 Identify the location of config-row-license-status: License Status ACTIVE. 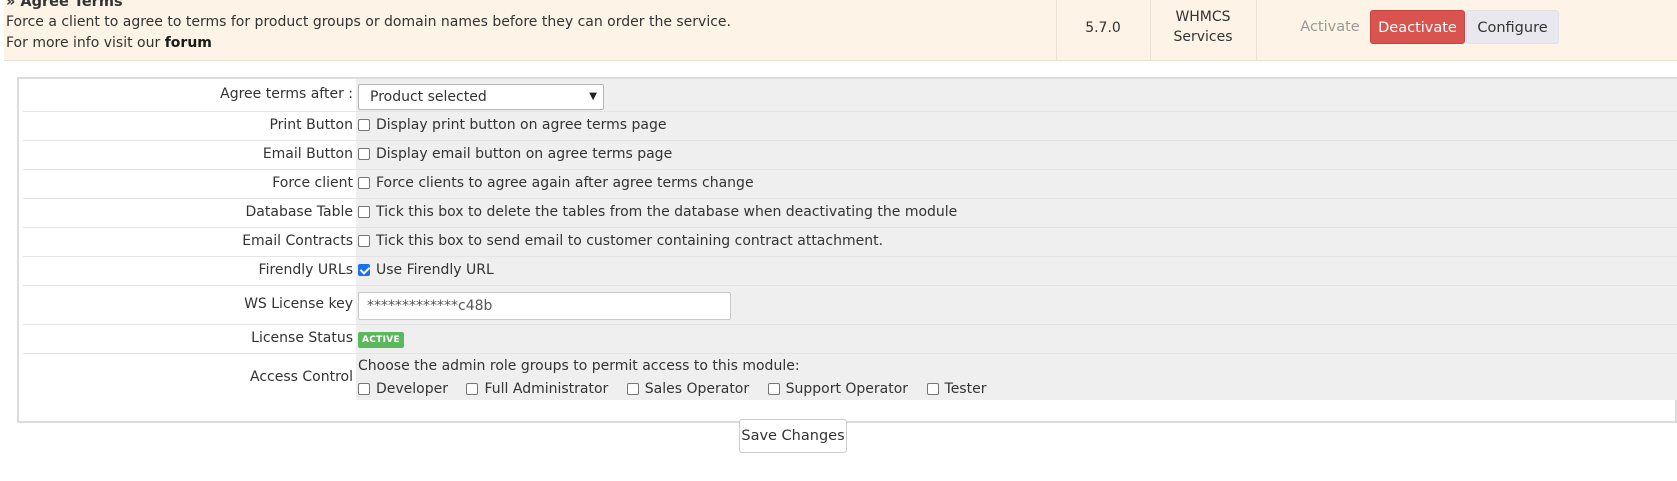
(850, 339).